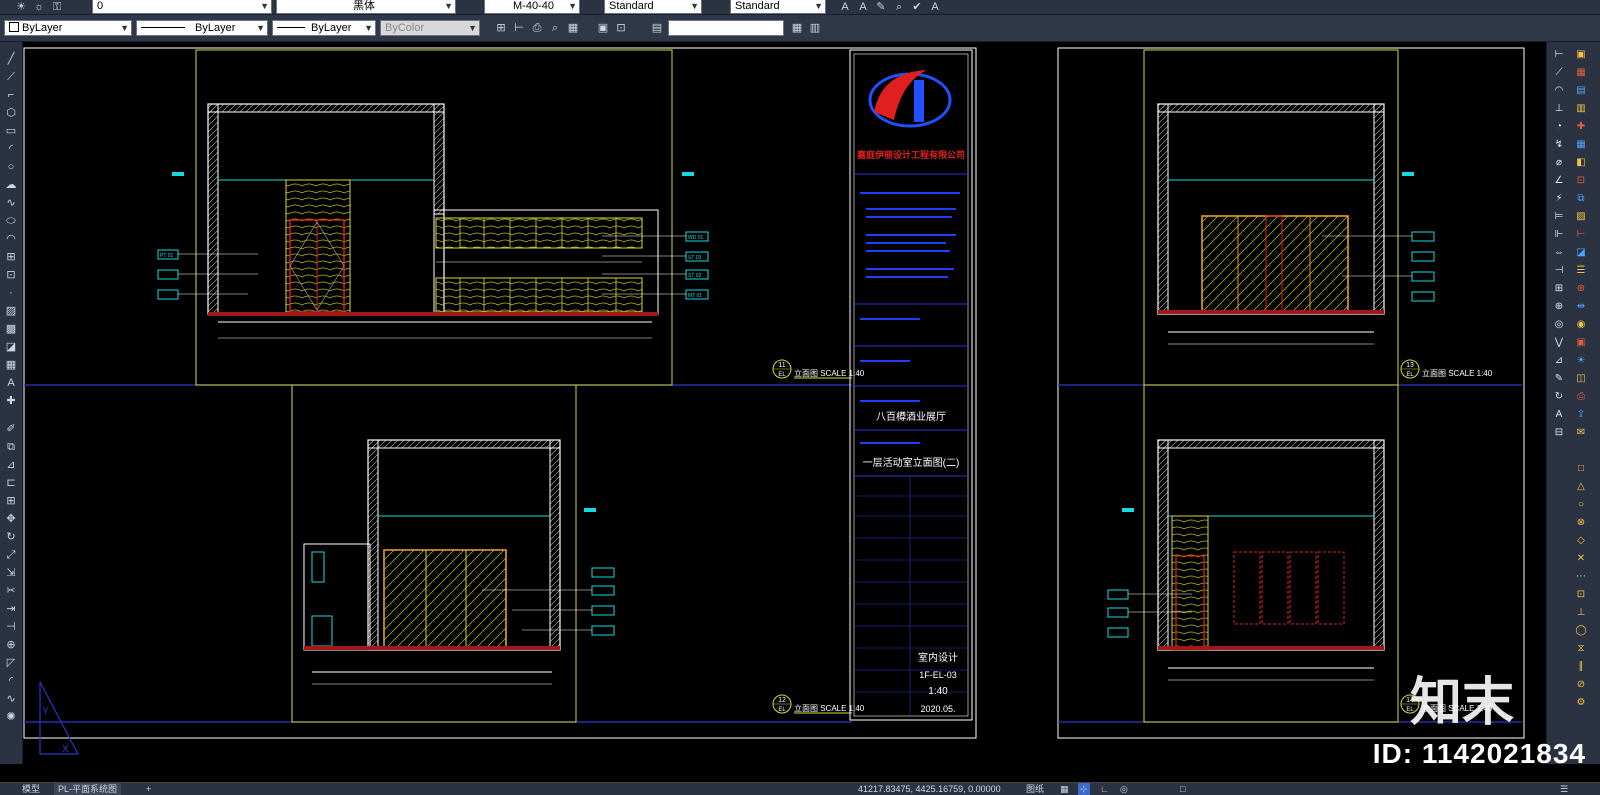 The width and height of the screenshot is (1600, 795). What do you see at coordinates (1104, 789) in the screenshot?
I see `ortho-toggle-icon: ∟` at bounding box center [1104, 789].